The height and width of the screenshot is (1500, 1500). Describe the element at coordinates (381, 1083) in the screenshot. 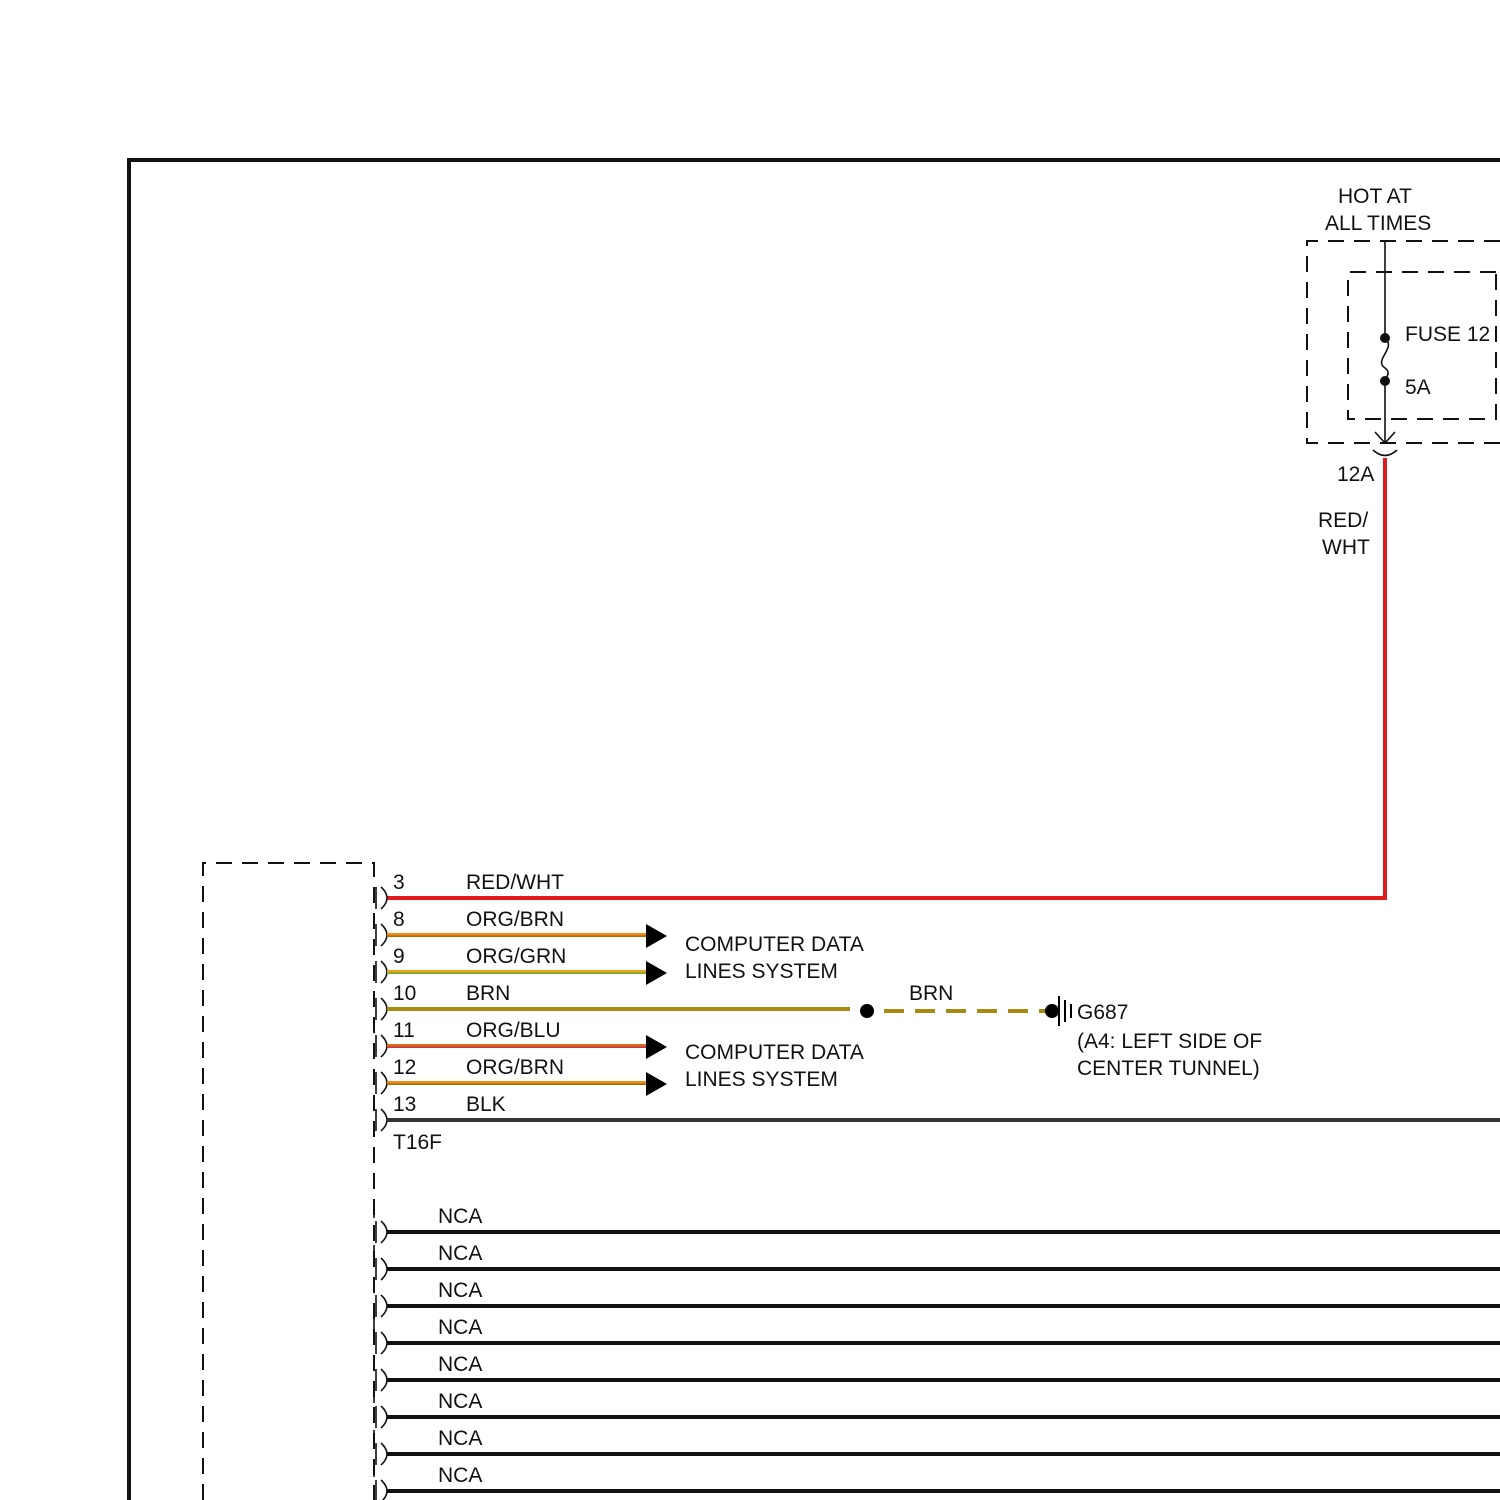

I see `pin-12-connector-icon` at that location.